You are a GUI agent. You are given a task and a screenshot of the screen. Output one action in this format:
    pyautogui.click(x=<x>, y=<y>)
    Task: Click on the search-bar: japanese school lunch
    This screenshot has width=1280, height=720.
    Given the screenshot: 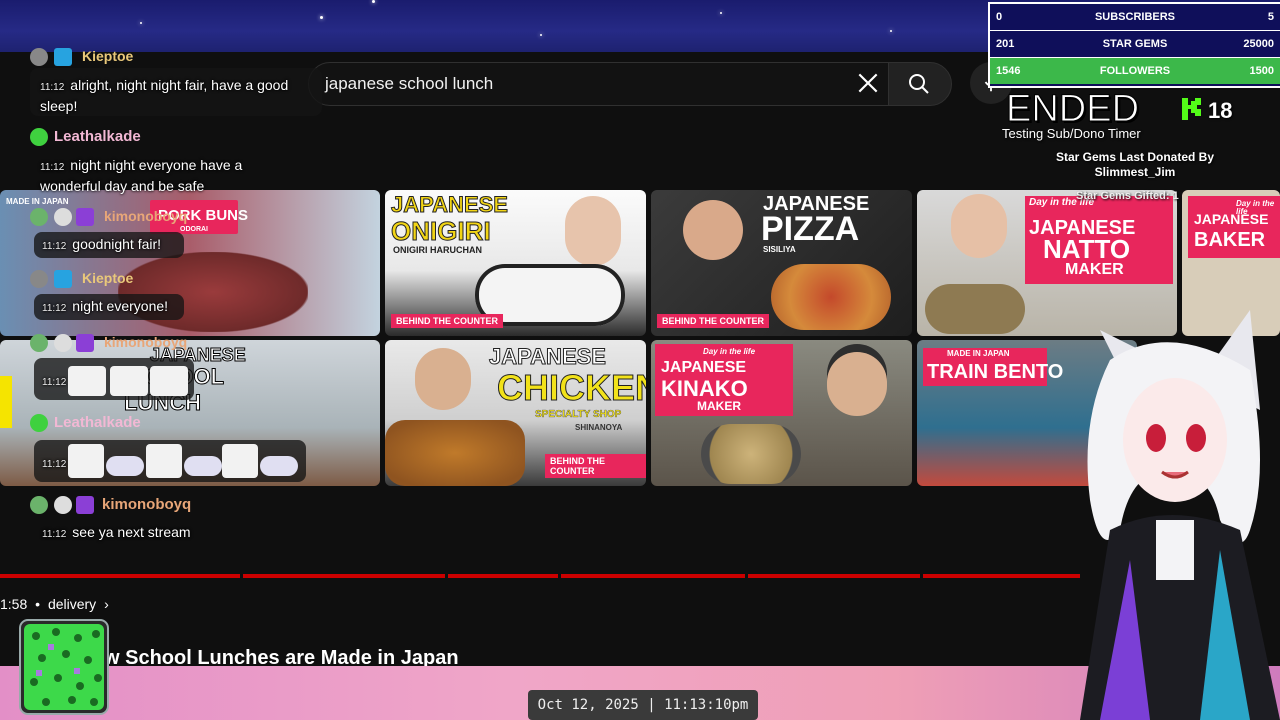 What is the action you would take?
    pyautogui.click(x=604, y=84)
    